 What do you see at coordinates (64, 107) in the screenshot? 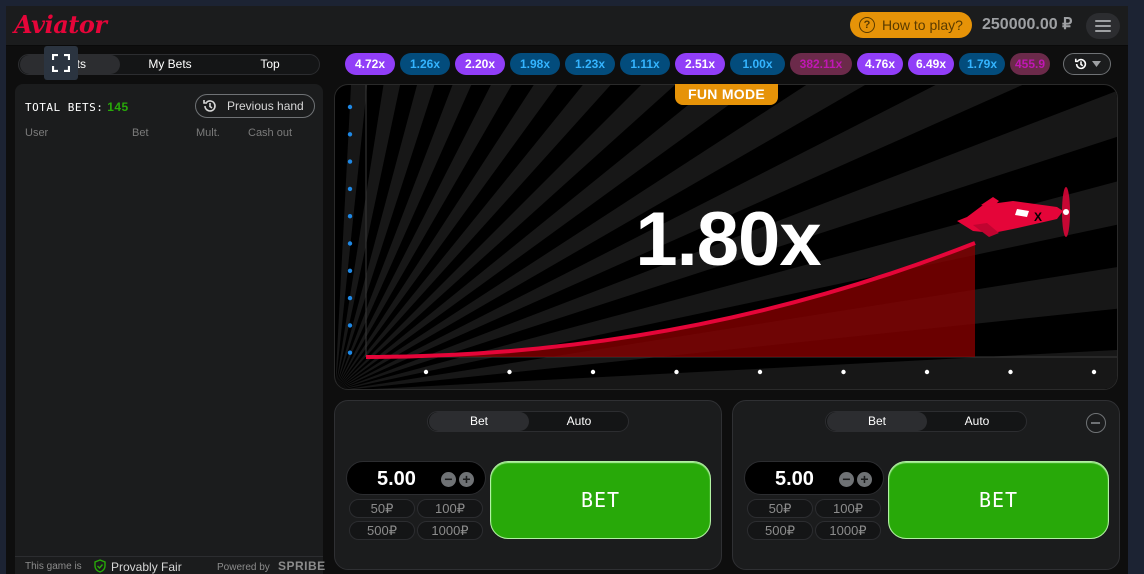
I see `total-bets-label: TOTAL BETS:` at bounding box center [64, 107].